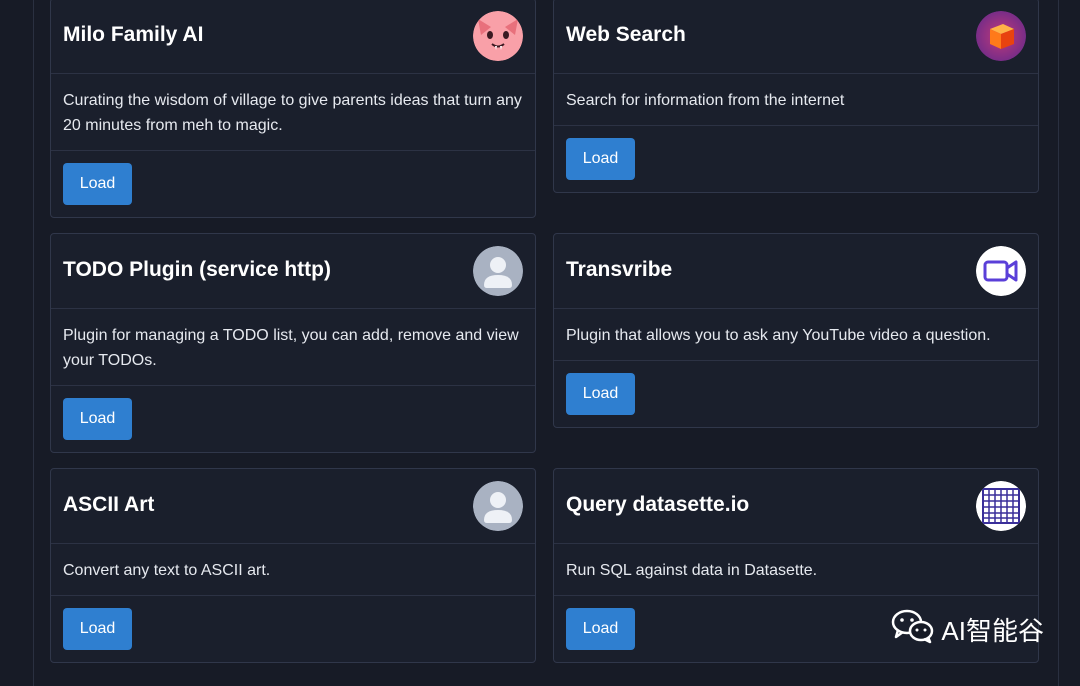  I want to click on card-header: Query datasette.io, so click(796, 506).